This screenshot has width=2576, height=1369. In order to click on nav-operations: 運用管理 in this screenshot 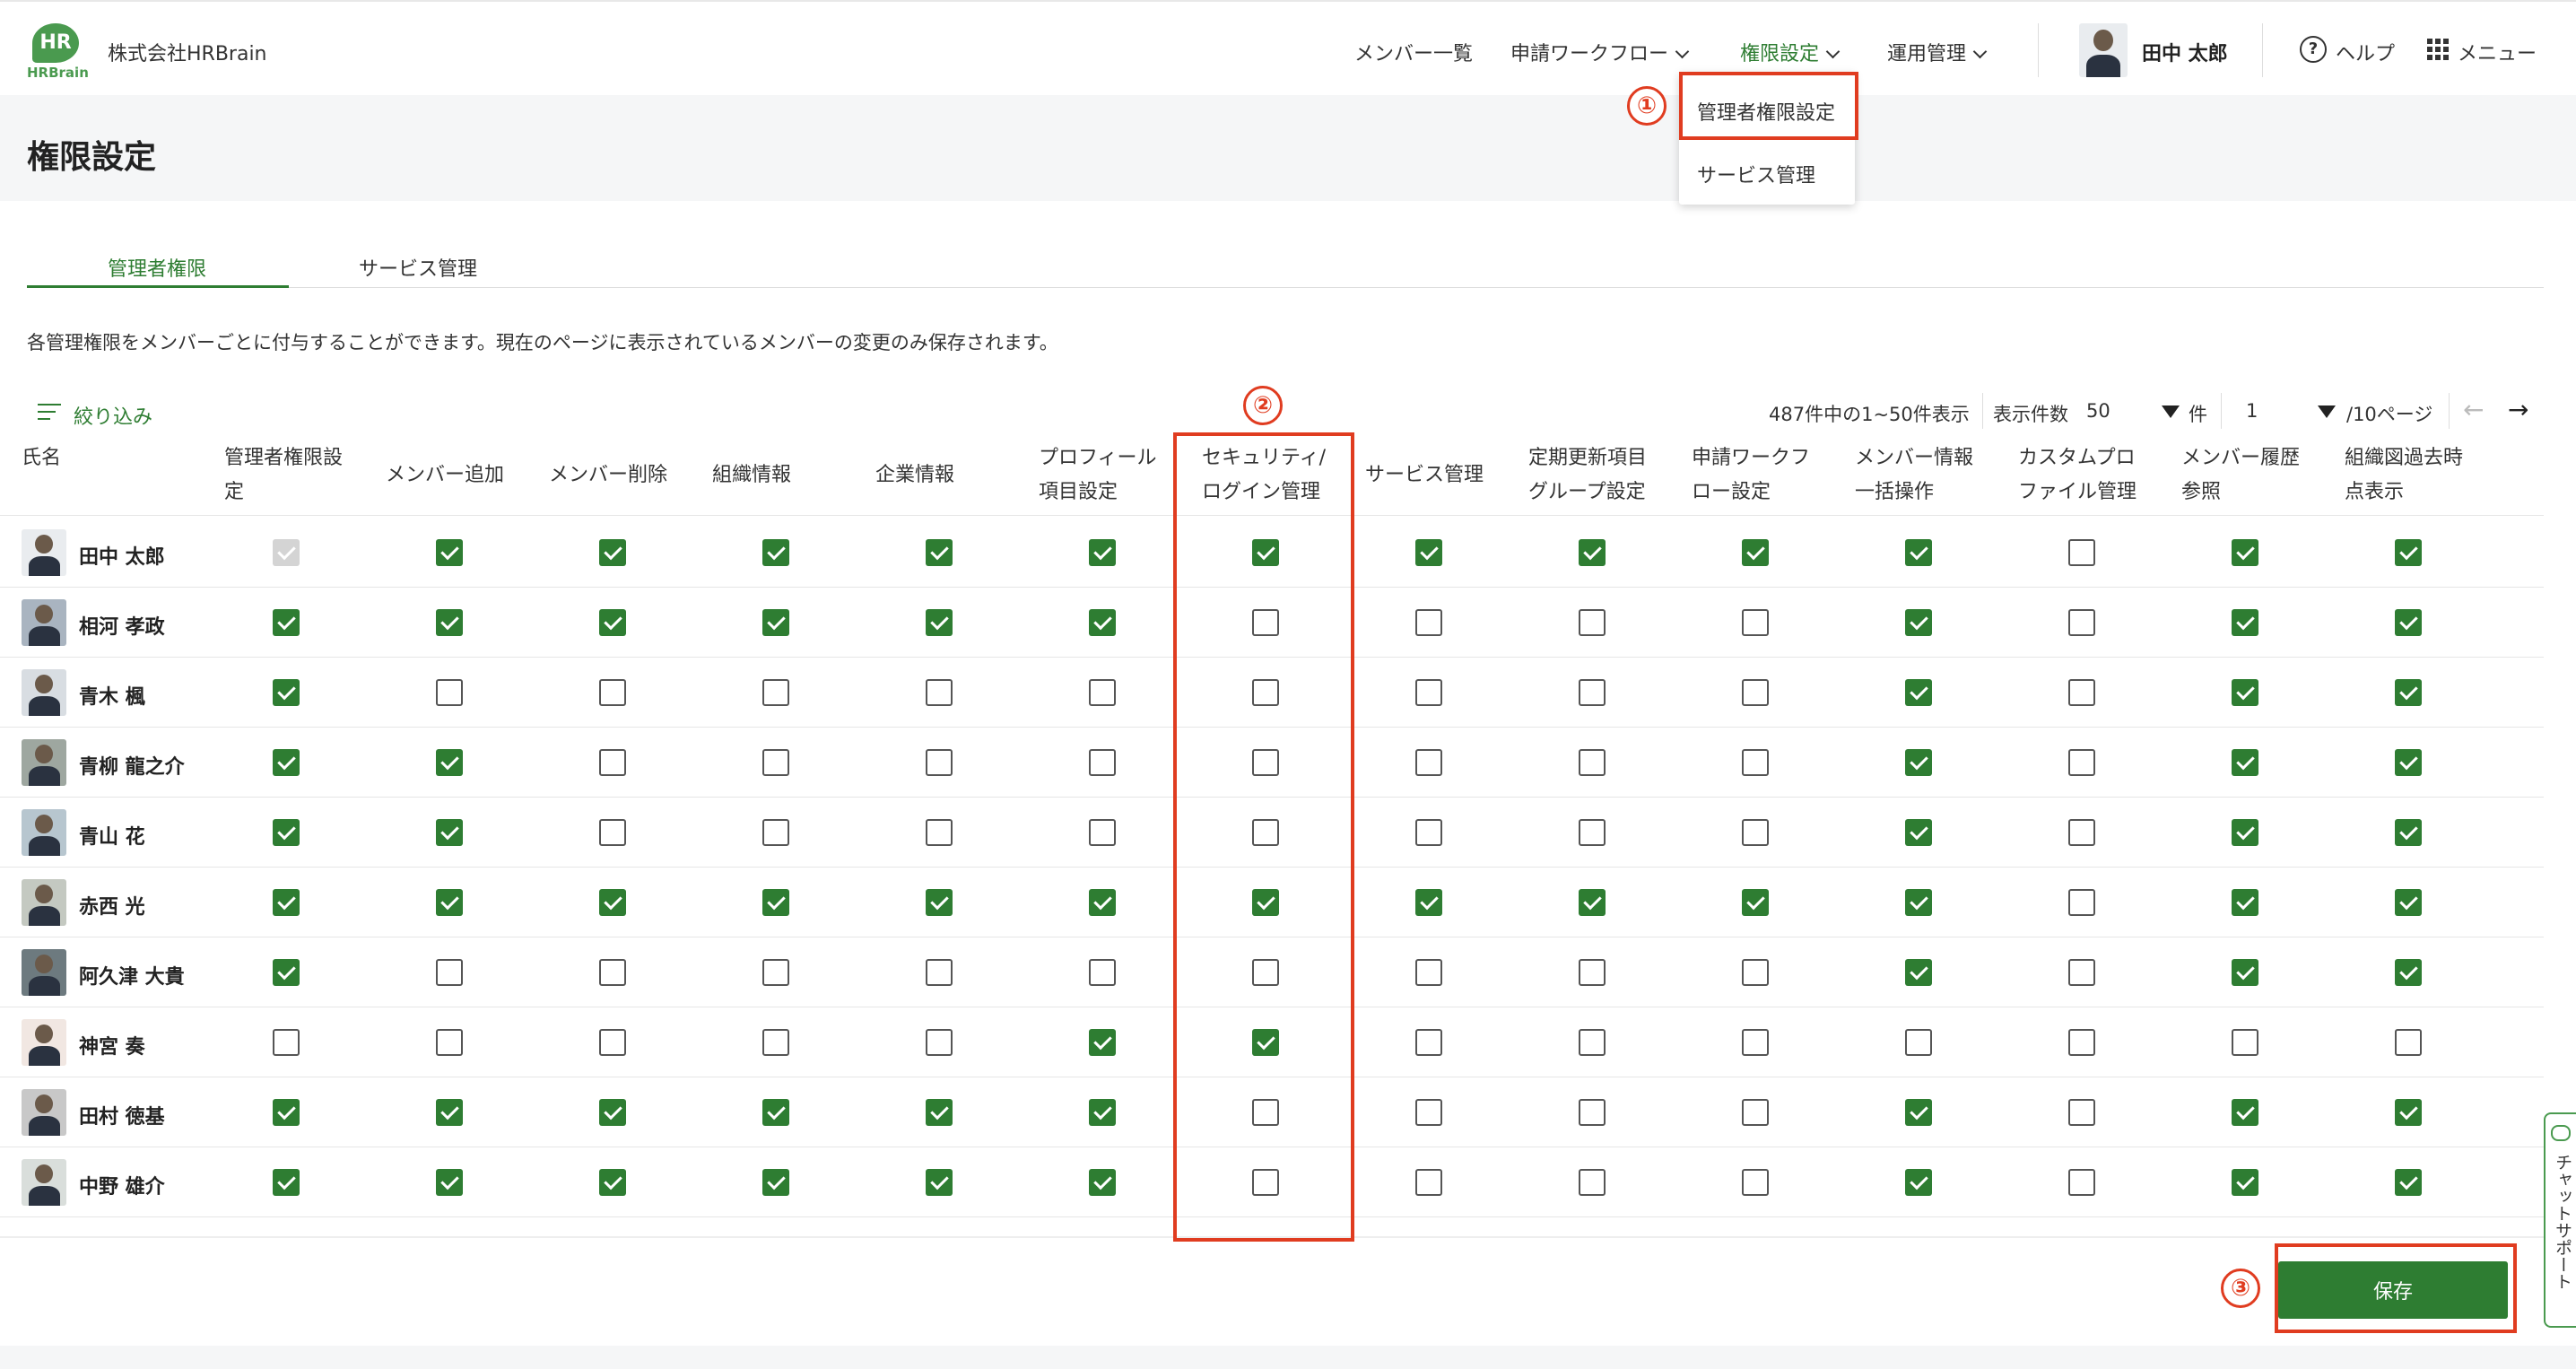, I will do `click(1937, 52)`.